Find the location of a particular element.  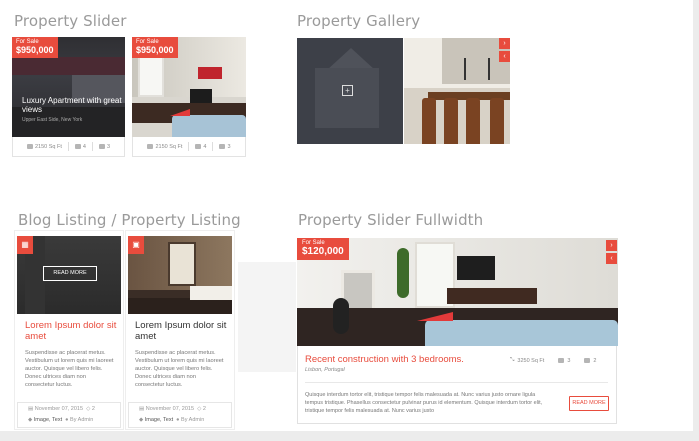

slide-subtitle: Upper East Side, New York is located at coordinates (52, 120).